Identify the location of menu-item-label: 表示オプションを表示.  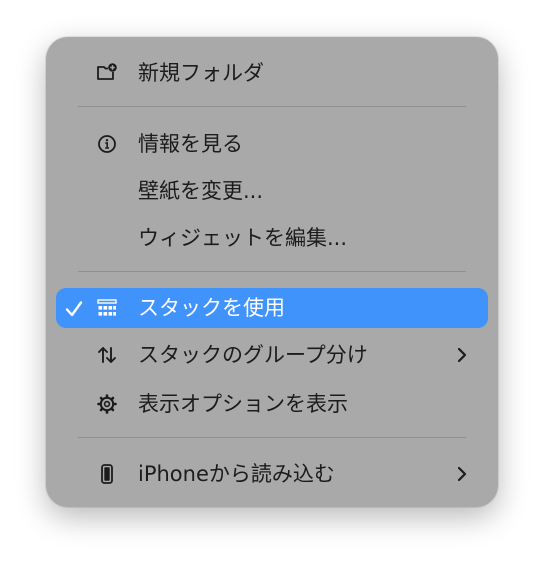
(243, 404).